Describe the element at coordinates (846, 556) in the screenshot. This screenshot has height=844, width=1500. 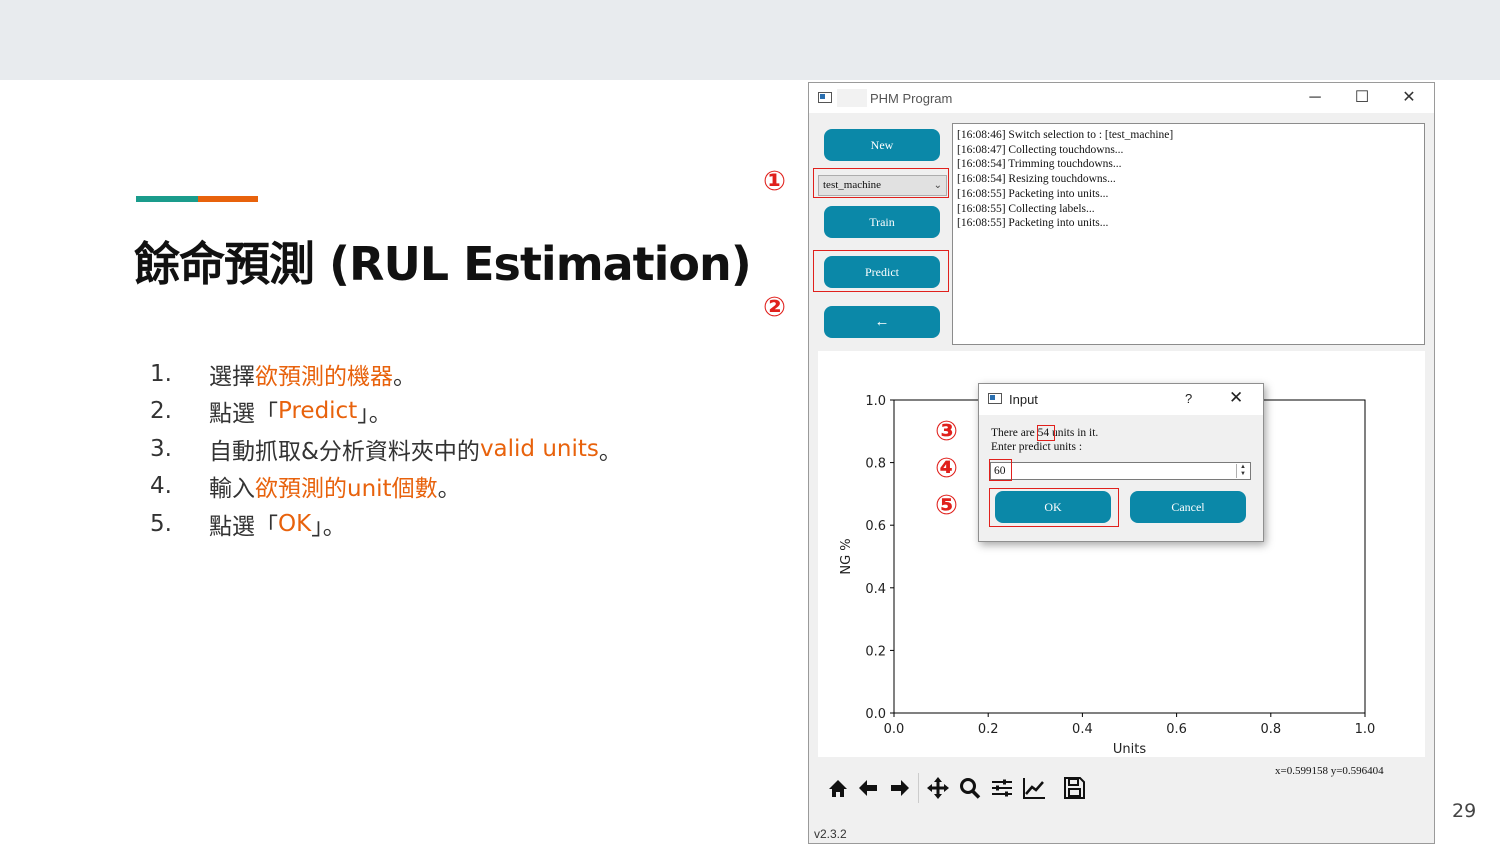
I see `y-axis-label: NG %` at that location.